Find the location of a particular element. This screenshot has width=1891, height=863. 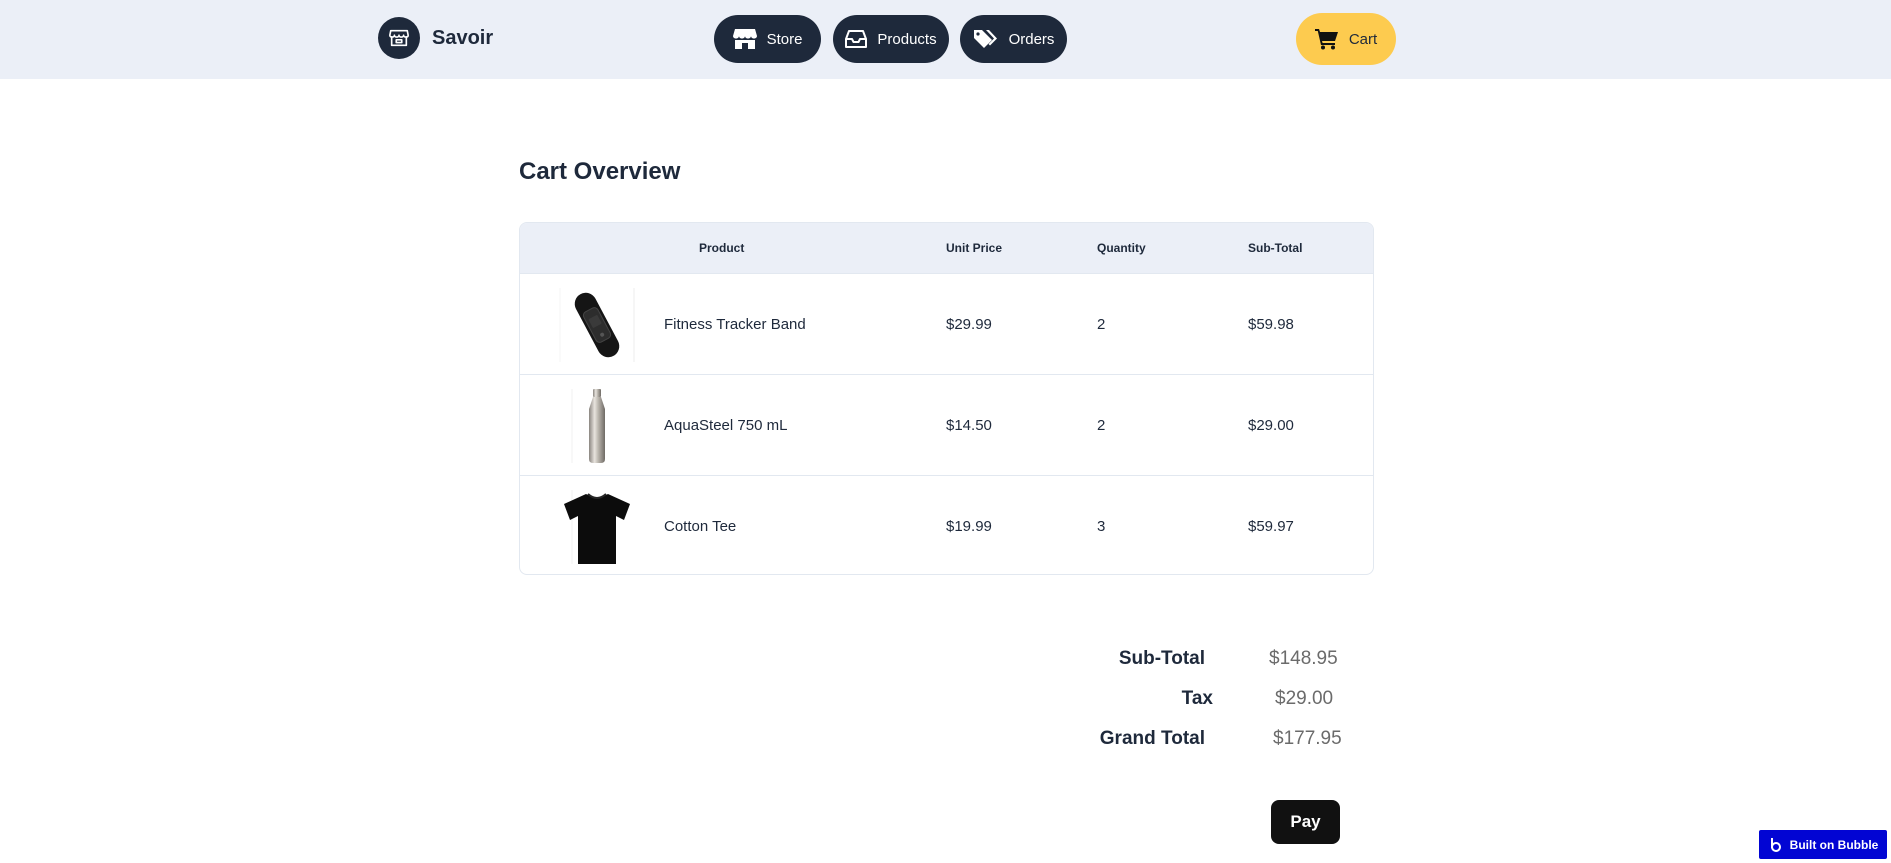

subtotal-label: Sub-Total is located at coordinates (1161, 658).